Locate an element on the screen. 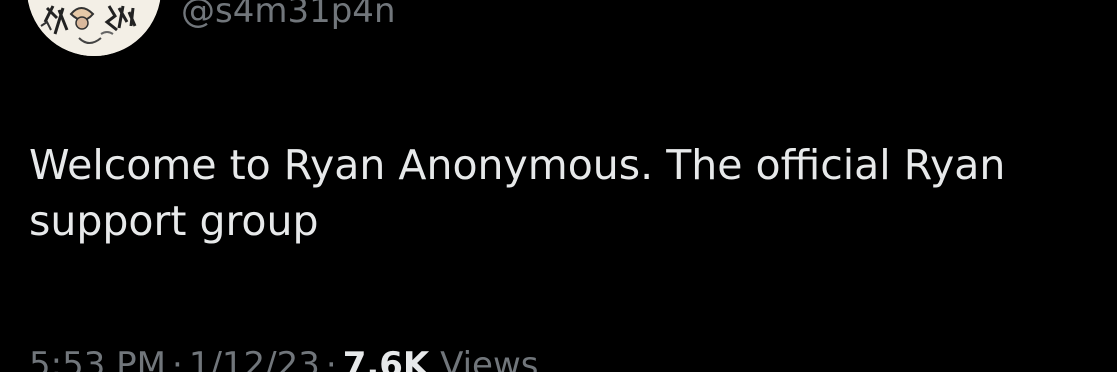 This screenshot has width=1117, height=372. views-count: 7.6K is located at coordinates (386, 358).